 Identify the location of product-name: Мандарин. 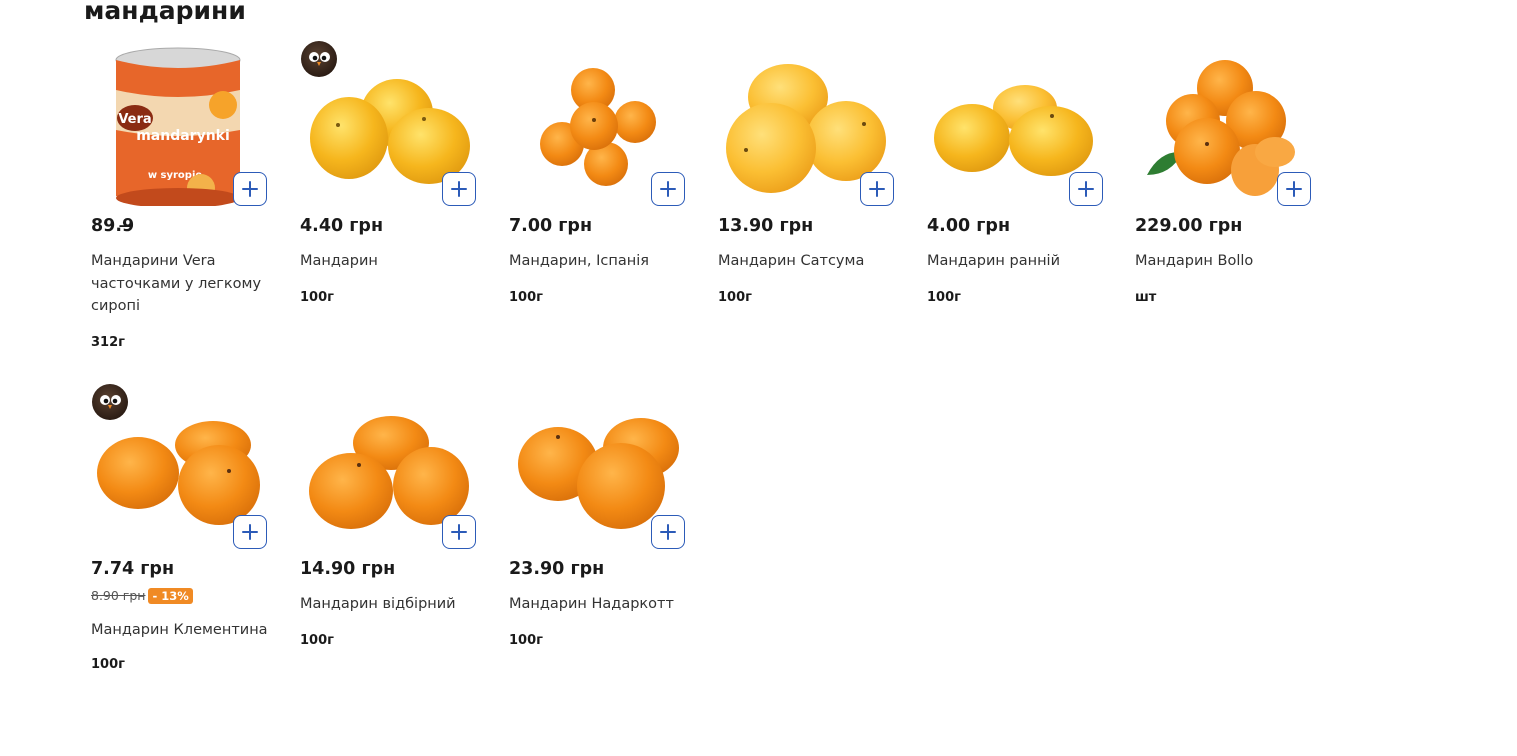
(395, 261).